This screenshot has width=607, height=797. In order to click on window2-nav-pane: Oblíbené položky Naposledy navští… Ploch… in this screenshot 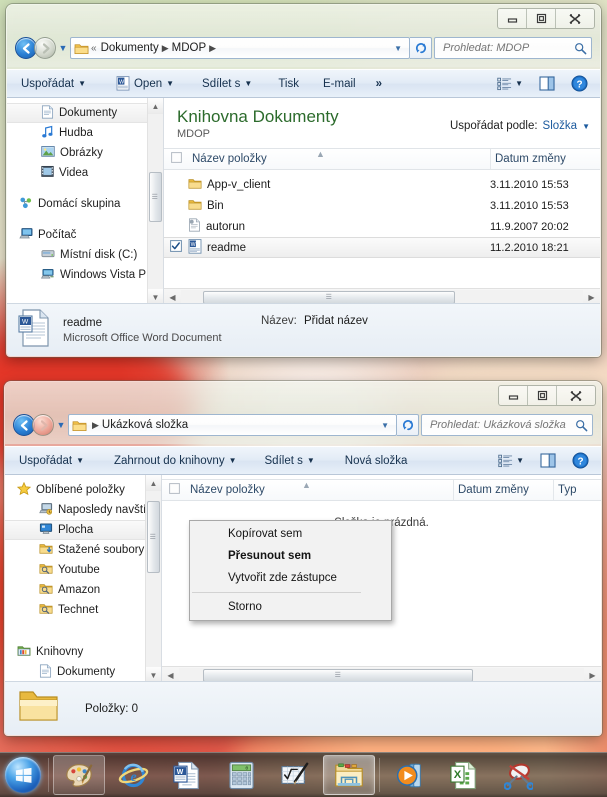, I will do `click(83, 579)`.